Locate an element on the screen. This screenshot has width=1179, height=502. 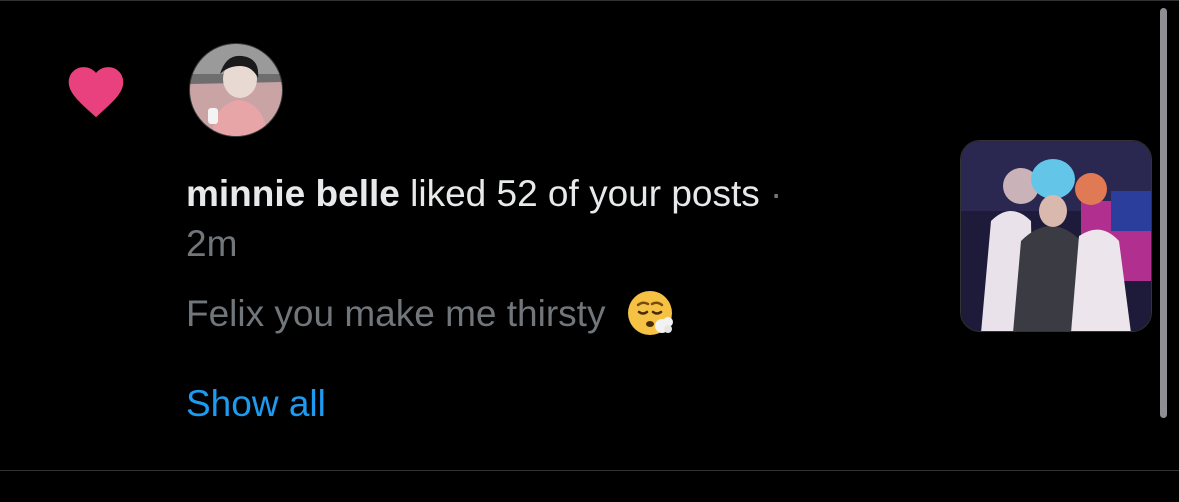
show-all-link: Show all is located at coordinates (256, 404).